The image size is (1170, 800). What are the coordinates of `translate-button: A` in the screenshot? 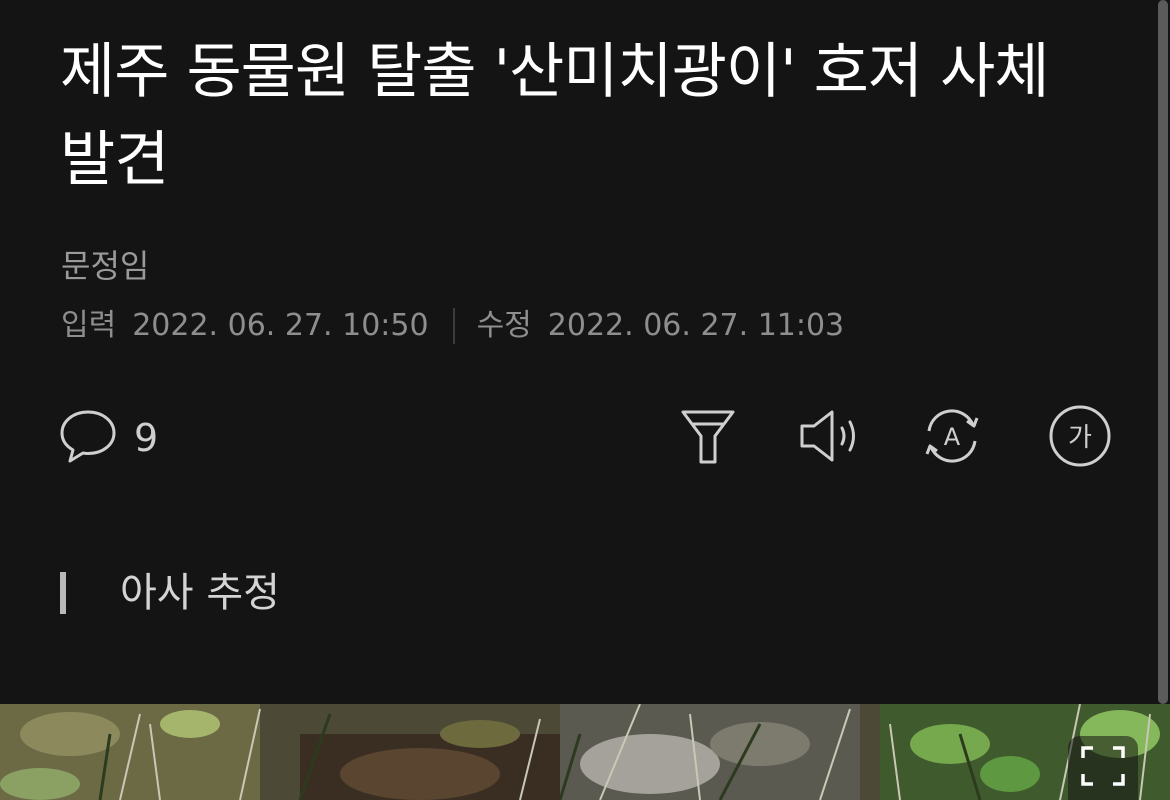 It's located at (952, 438).